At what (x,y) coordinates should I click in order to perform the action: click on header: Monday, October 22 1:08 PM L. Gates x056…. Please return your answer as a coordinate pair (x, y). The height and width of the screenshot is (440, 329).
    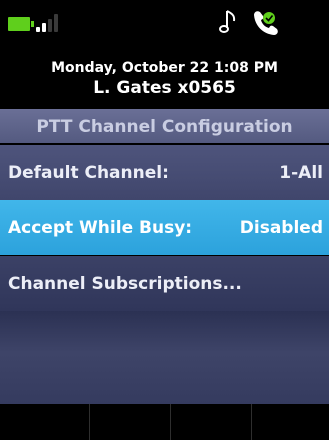
    Looking at the image, I should click on (164, 77).